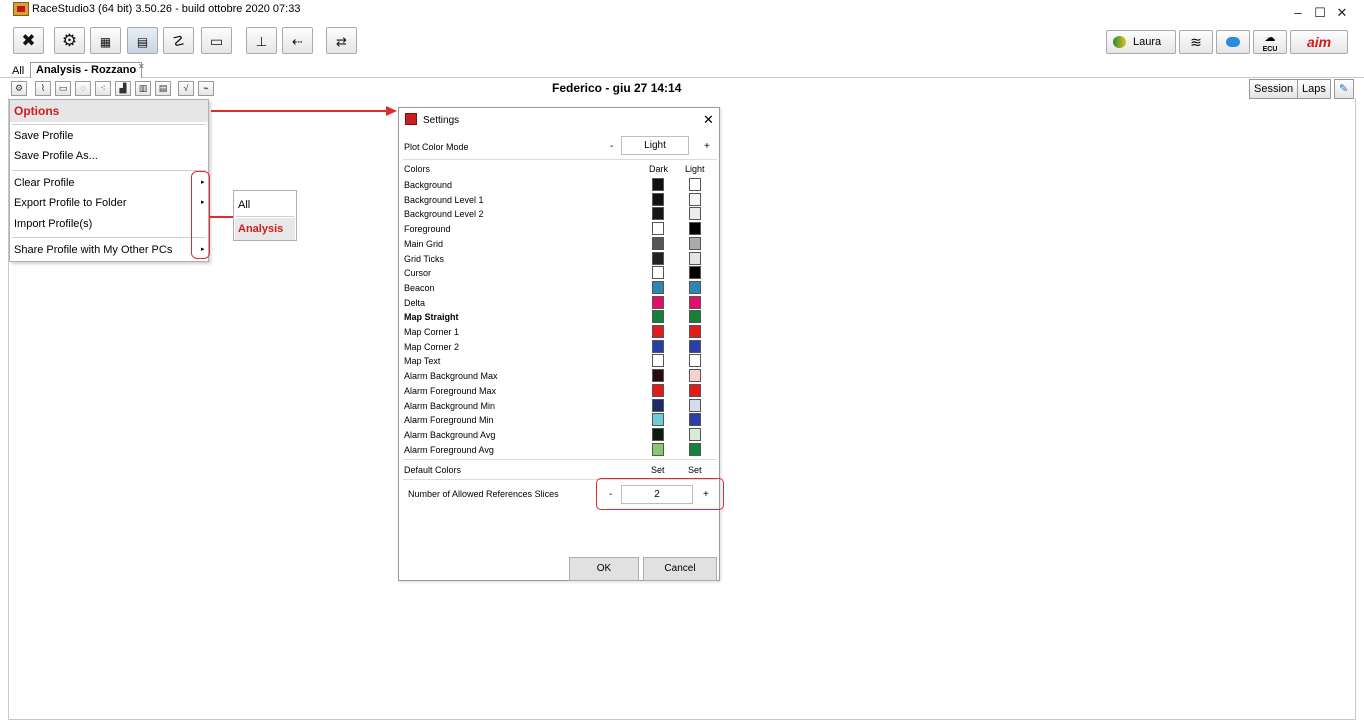  What do you see at coordinates (83, 88) in the screenshot?
I see `track-tool-button: ◌` at bounding box center [83, 88].